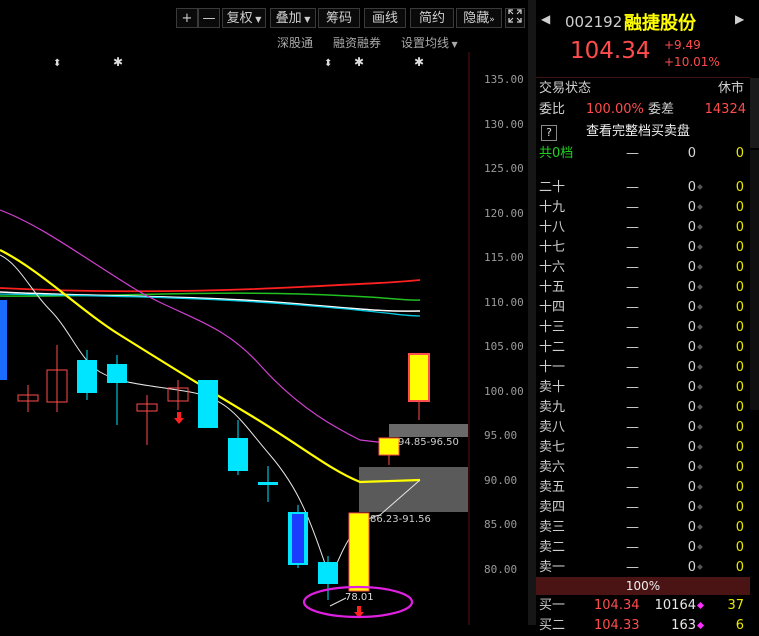 This screenshot has width=759, height=636. What do you see at coordinates (643, 188) in the screenshot?
I see `sell-level-row: 二十 — 0 0` at bounding box center [643, 188].